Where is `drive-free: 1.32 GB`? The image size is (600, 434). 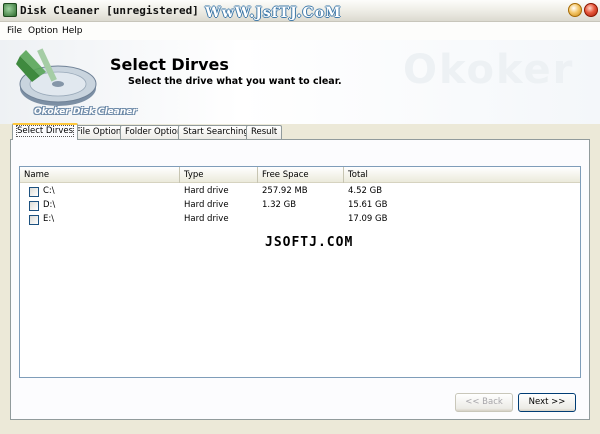 drive-free: 1.32 GB is located at coordinates (279, 205).